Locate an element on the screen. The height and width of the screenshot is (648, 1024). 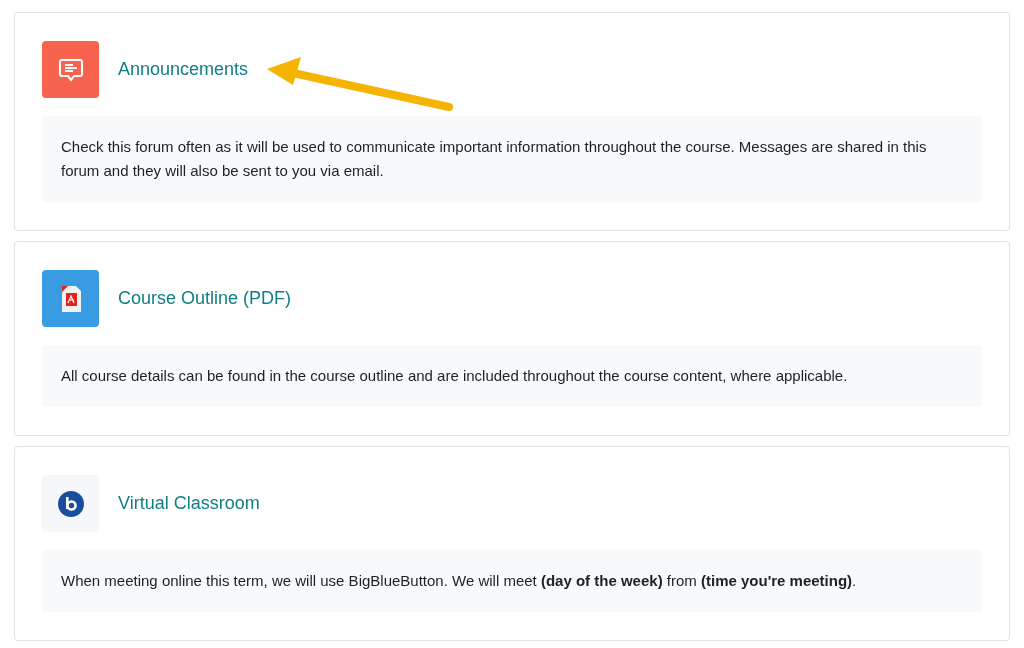
activity-description: When meeting online this term, we will use BigBlueButton. We will meet (day of the week) from (time you're meeting). is located at coordinates (459, 581).